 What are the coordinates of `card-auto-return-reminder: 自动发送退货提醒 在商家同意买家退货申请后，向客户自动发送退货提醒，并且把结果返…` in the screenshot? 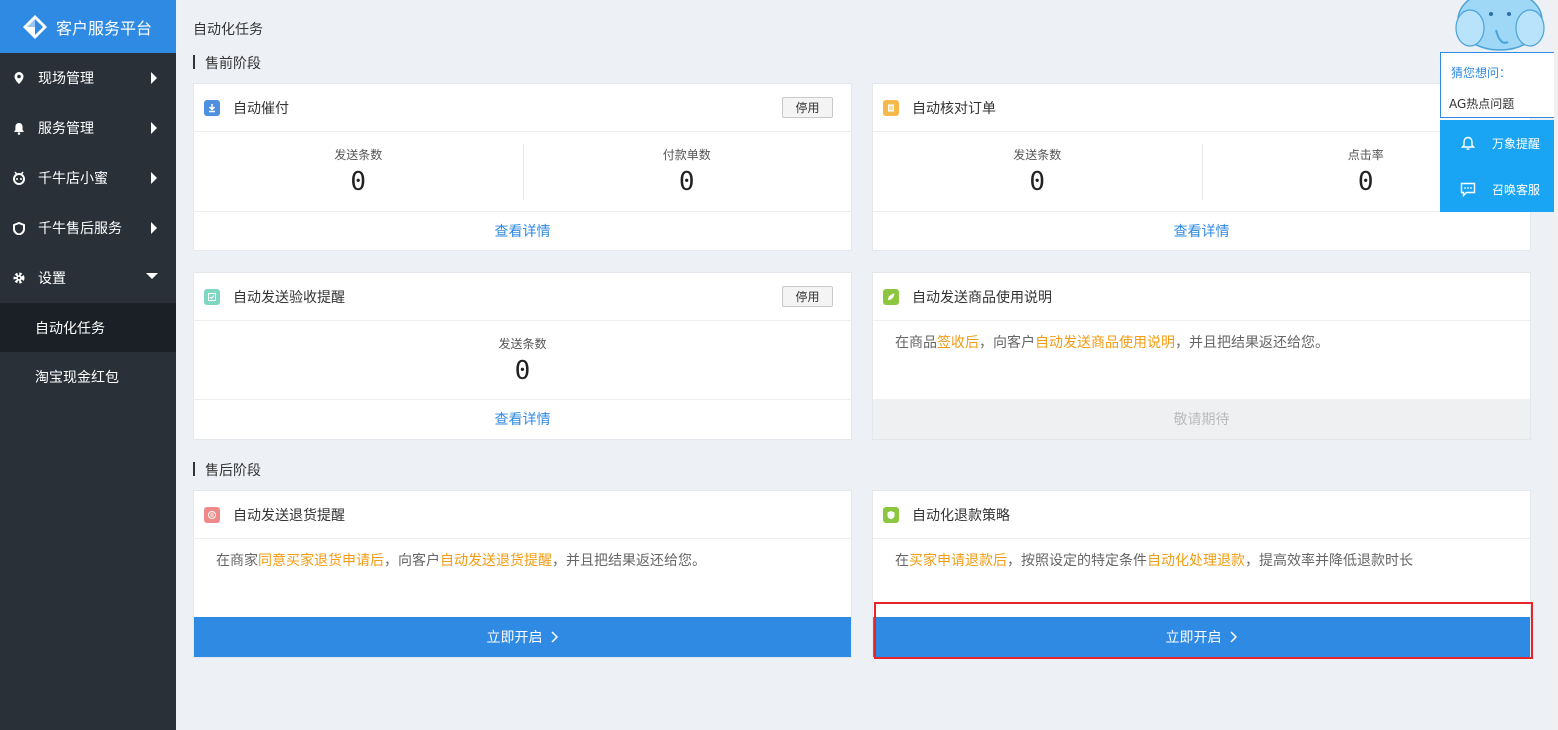 It's located at (522, 574).